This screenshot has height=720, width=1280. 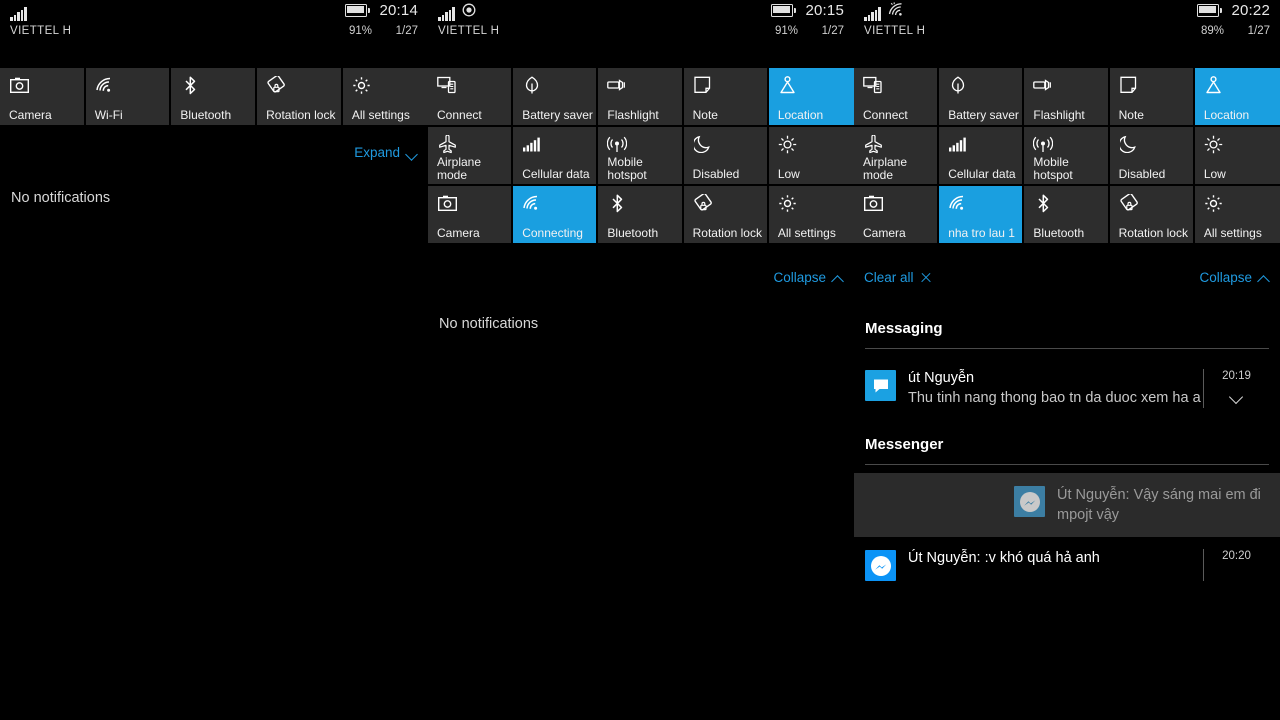 I want to click on notification-item: Út Nguyễn: :v khó quá hả anh 20:20, so click(x=1067, y=565).